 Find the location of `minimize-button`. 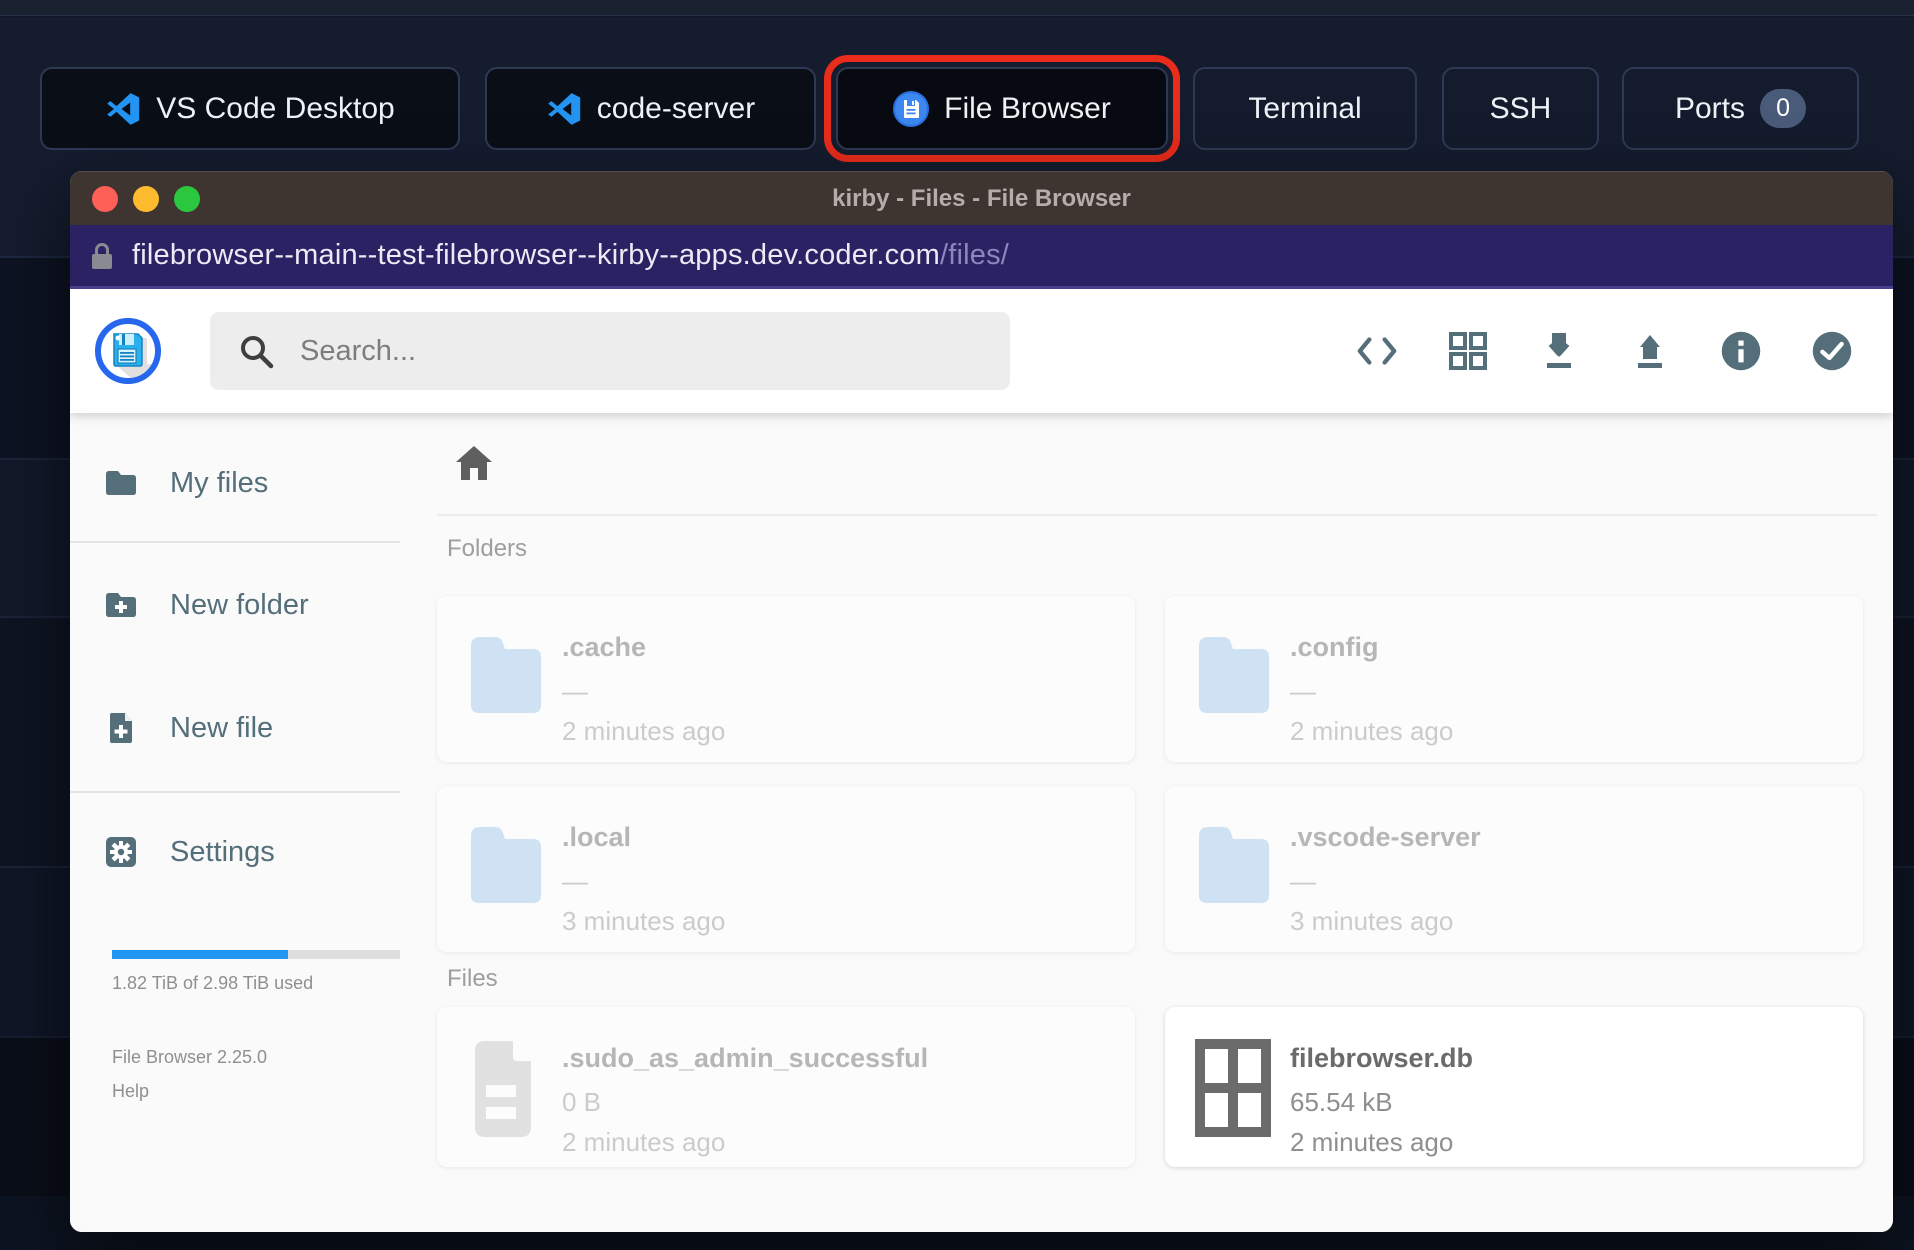

minimize-button is located at coordinates (146, 199).